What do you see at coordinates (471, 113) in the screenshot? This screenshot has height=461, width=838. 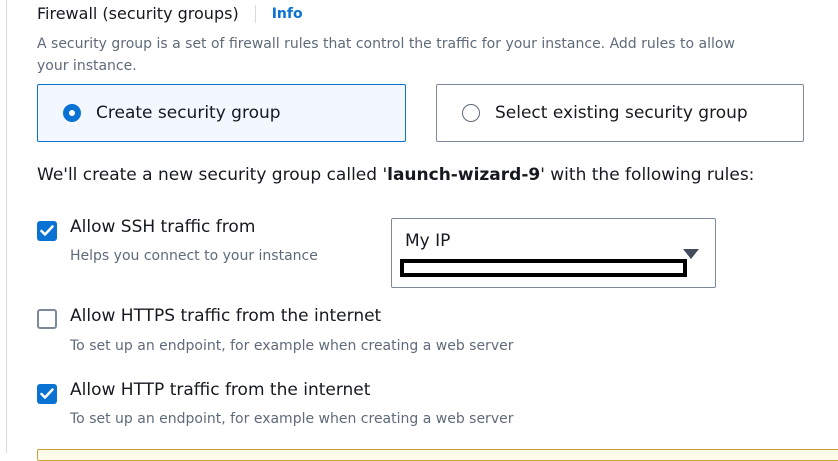 I see `radio-unselected-icon` at bounding box center [471, 113].